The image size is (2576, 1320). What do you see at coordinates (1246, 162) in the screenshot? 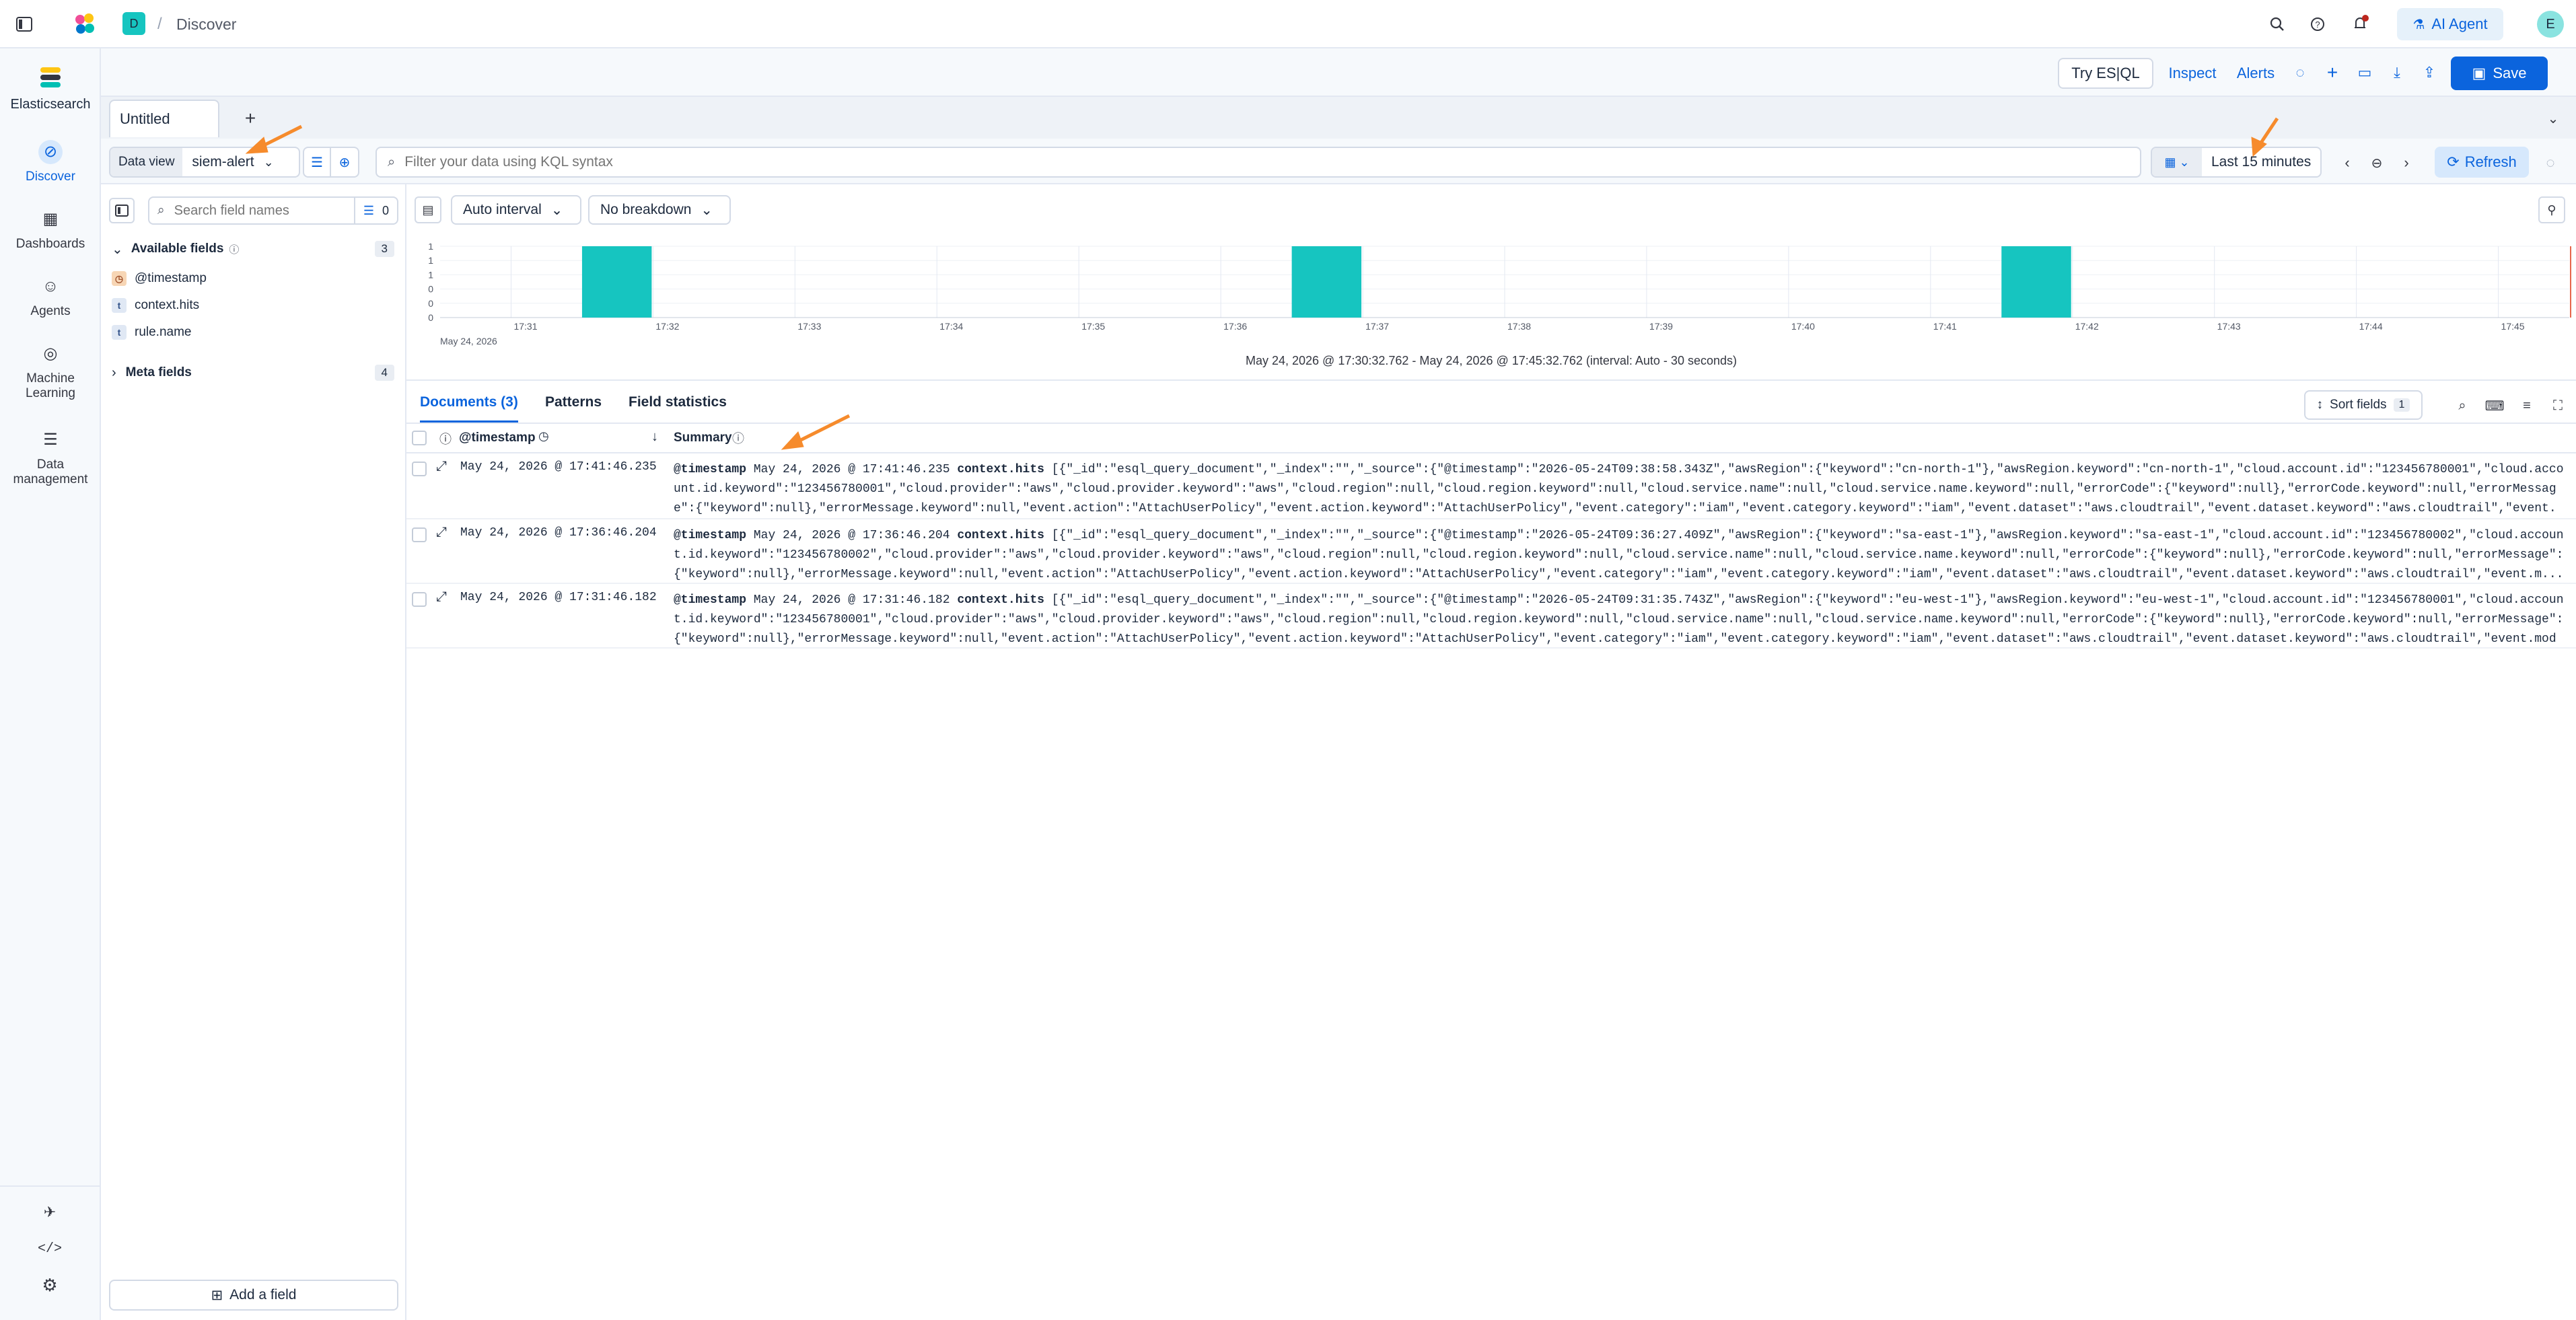
I see `kql-query-field` at bounding box center [1246, 162].